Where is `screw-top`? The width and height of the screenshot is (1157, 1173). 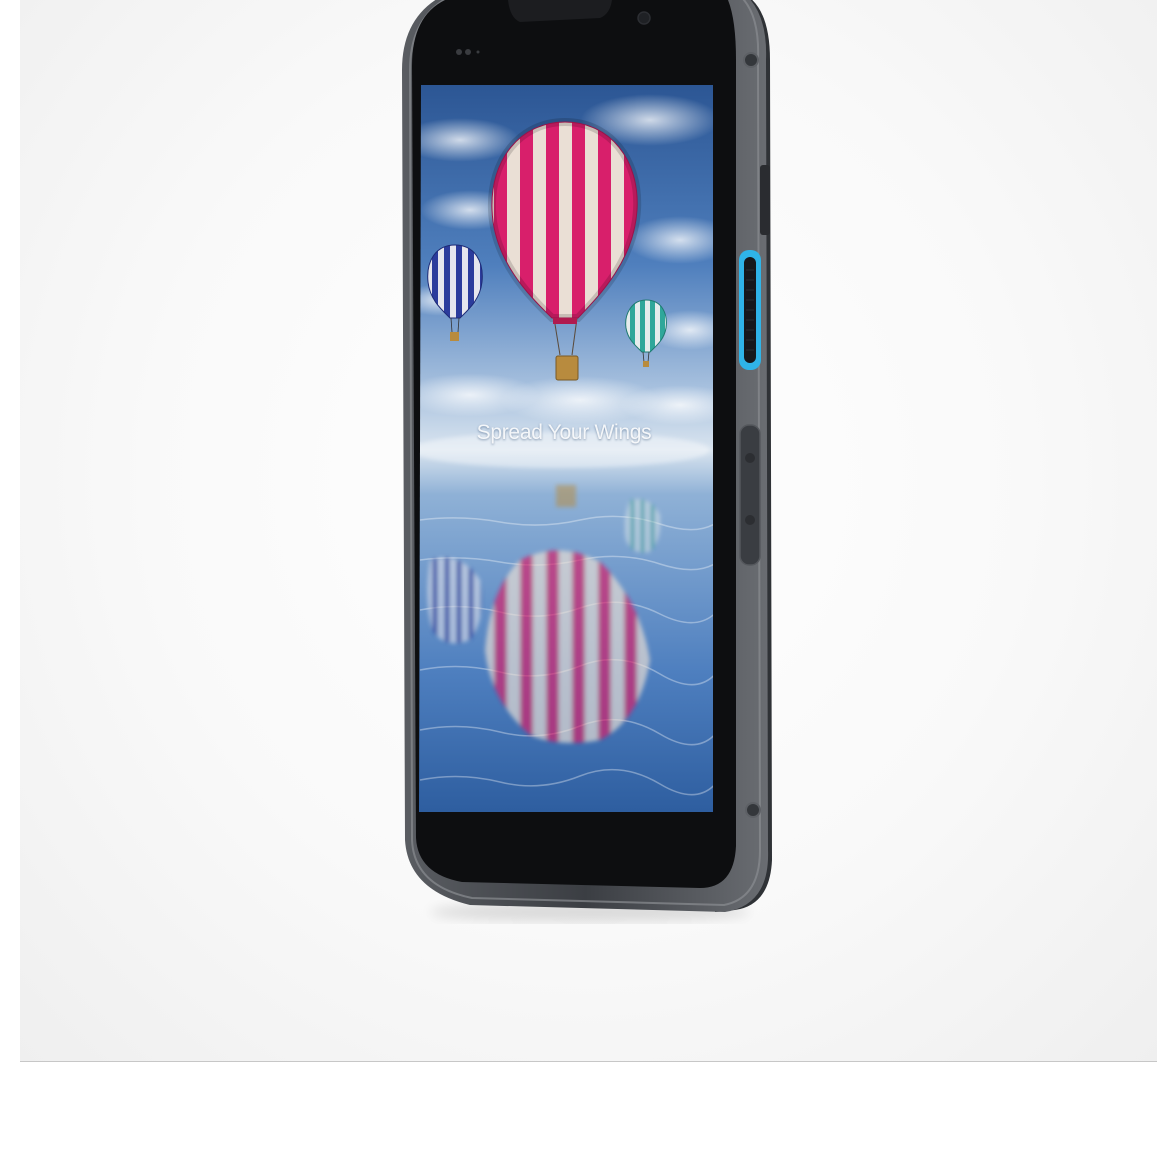 screw-top is located at coordinates (751, 60).